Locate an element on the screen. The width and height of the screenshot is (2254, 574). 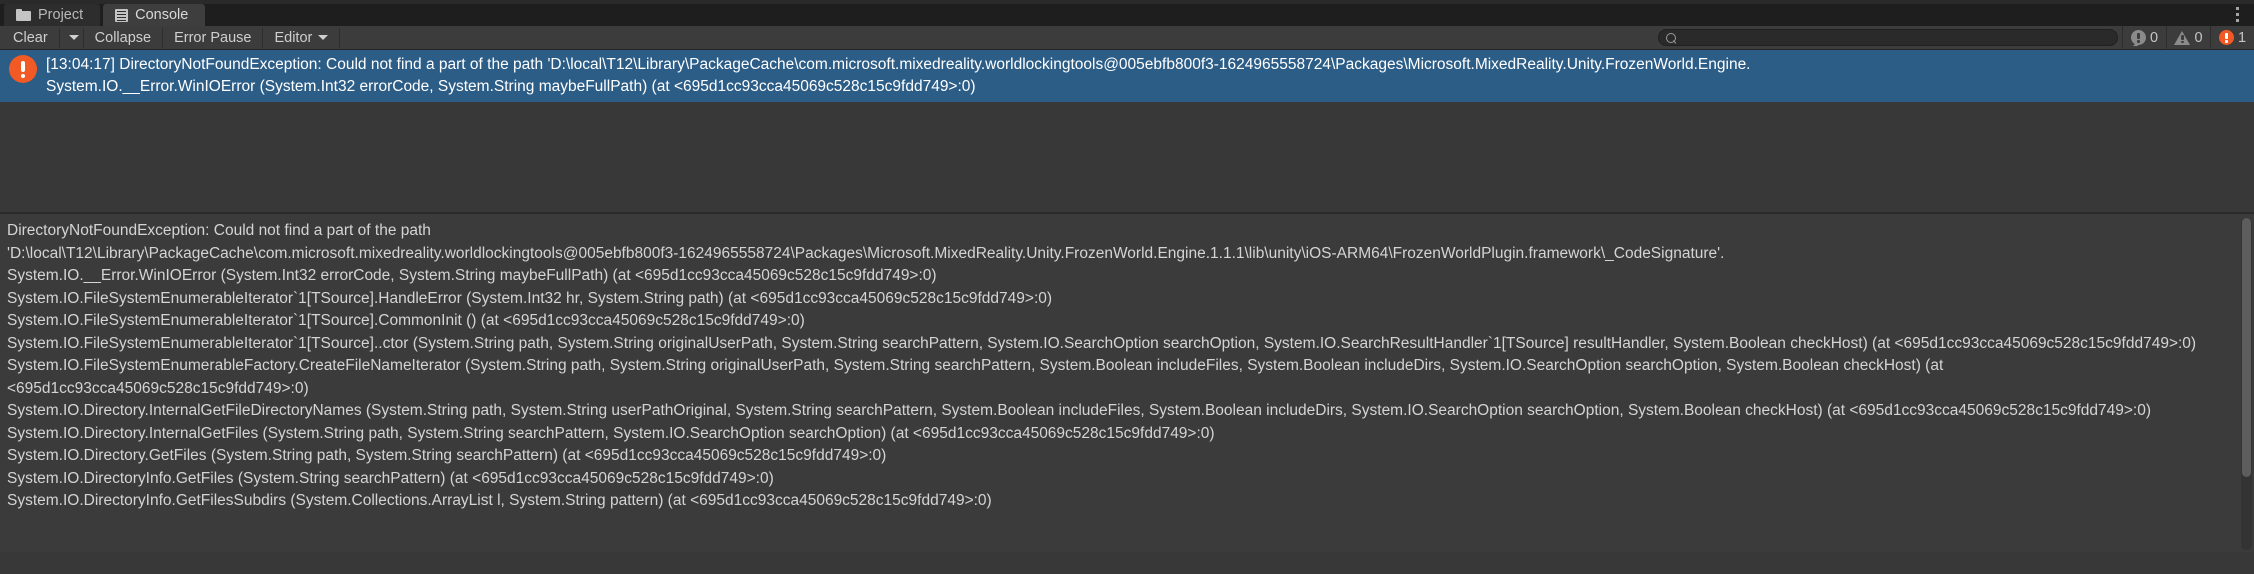
kebab-menu-icon is located at coordinates (2237, 14).